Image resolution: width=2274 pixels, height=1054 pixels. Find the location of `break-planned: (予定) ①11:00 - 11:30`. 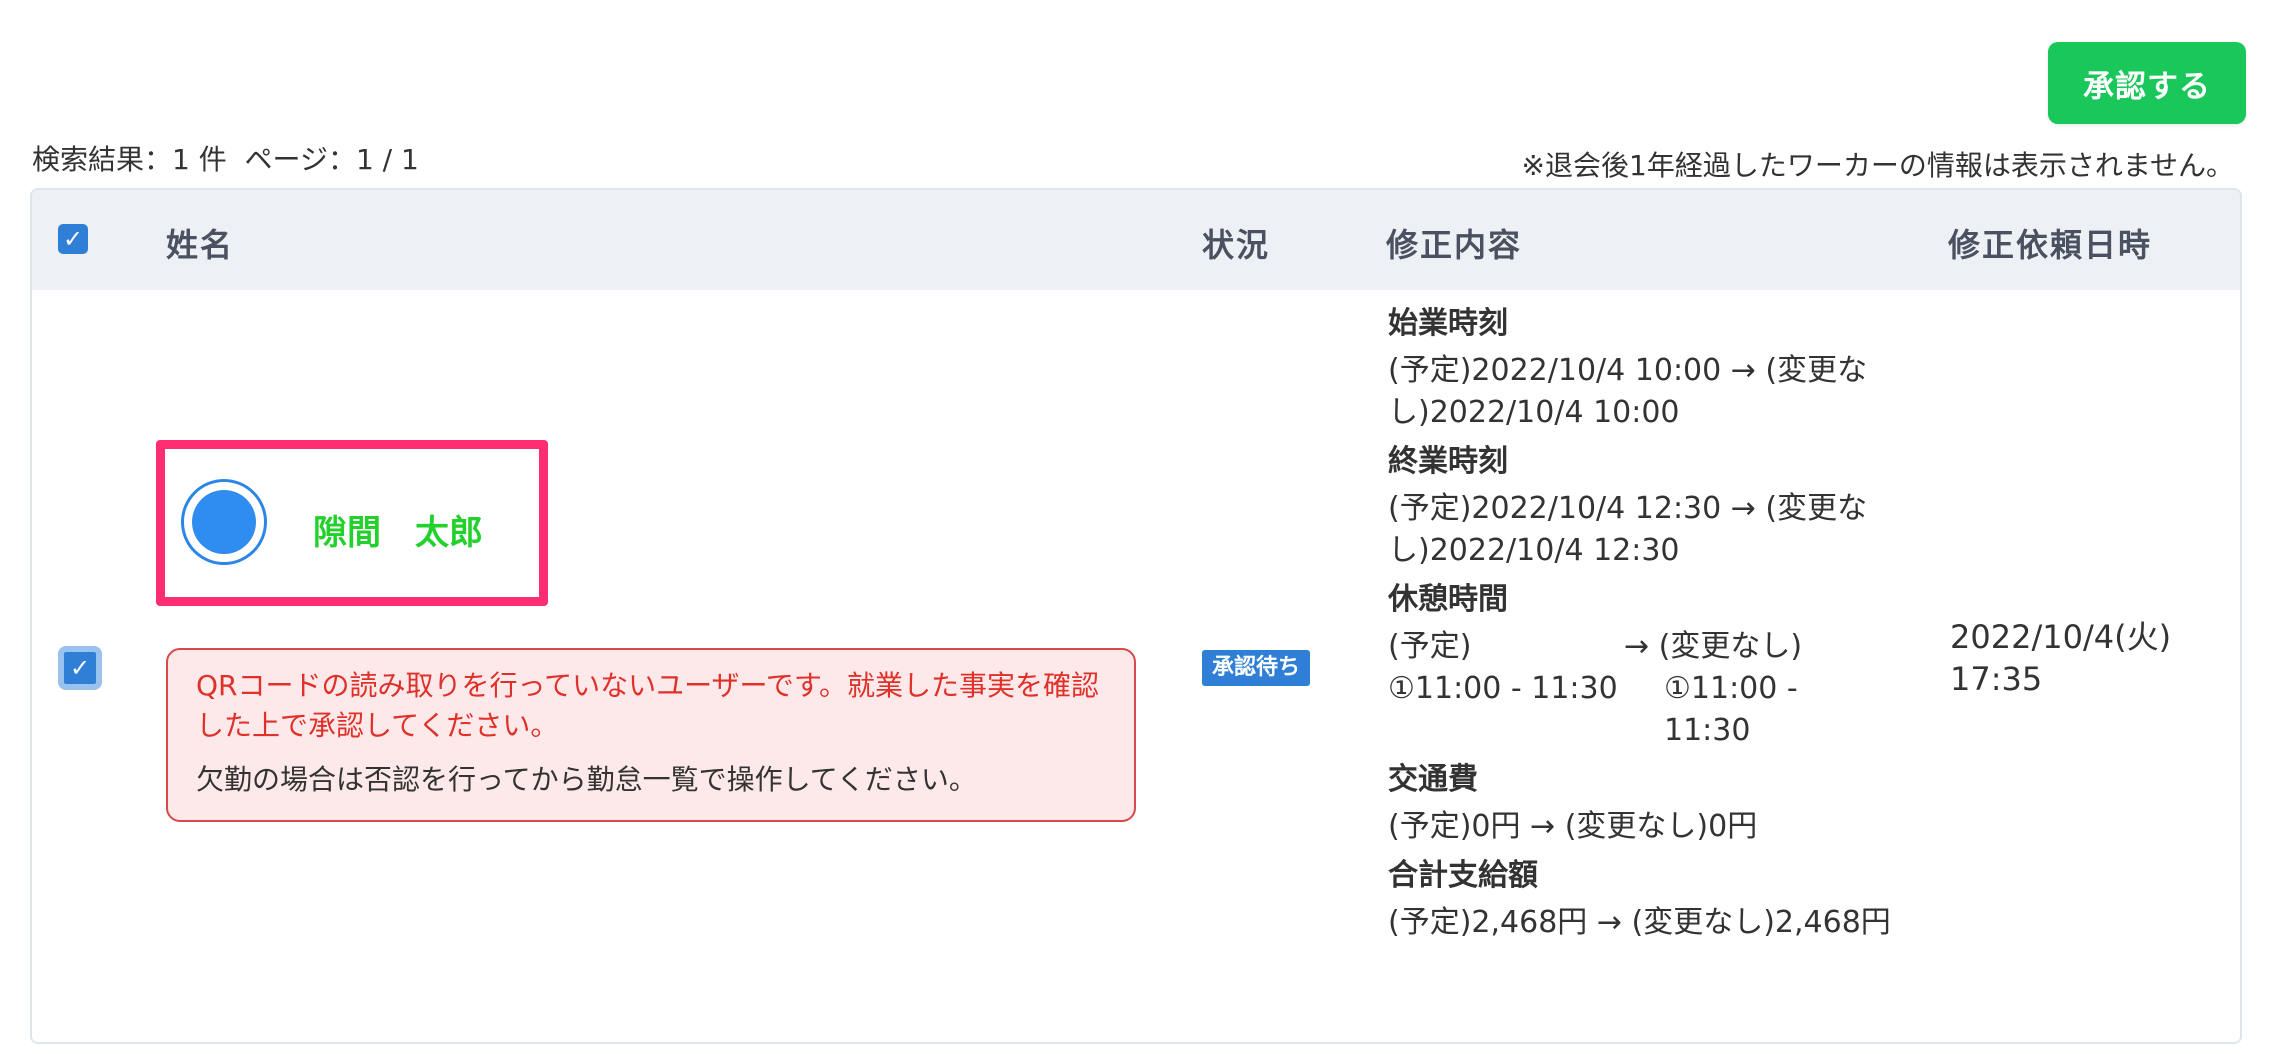

break-planned: (予定) ①11:00 - 11:30 is located at coordinates (1506, 689).